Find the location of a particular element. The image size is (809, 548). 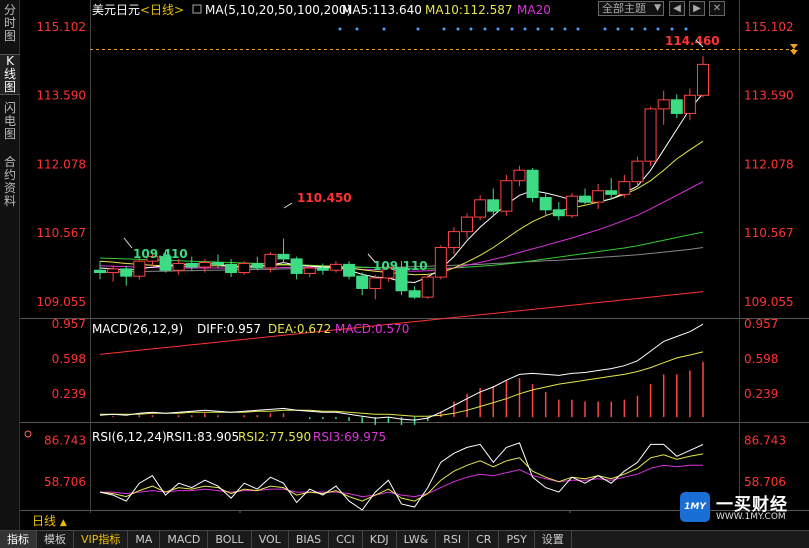

indicator-tab-cci: CCI is located at coordinates (346, 539).